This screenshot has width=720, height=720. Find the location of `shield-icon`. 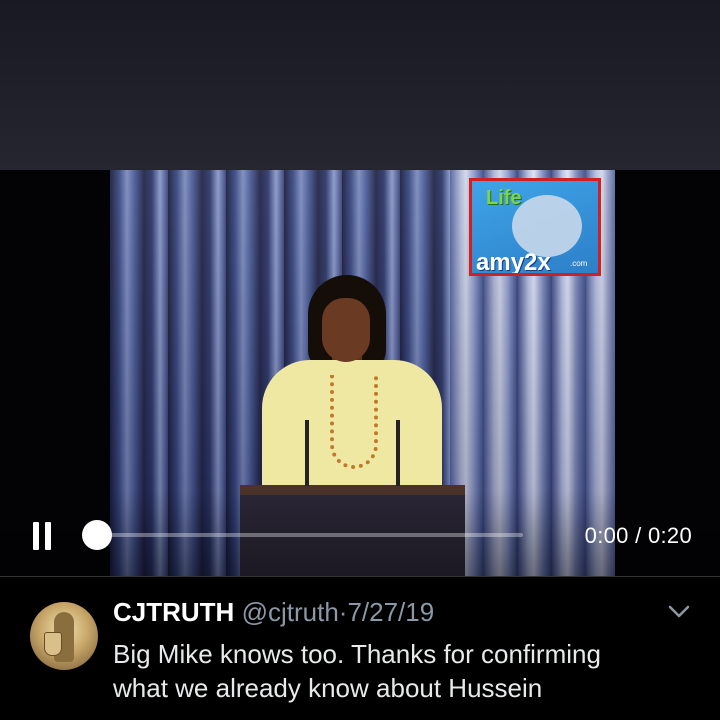

shield-icon is located at coordinates (53, 644).